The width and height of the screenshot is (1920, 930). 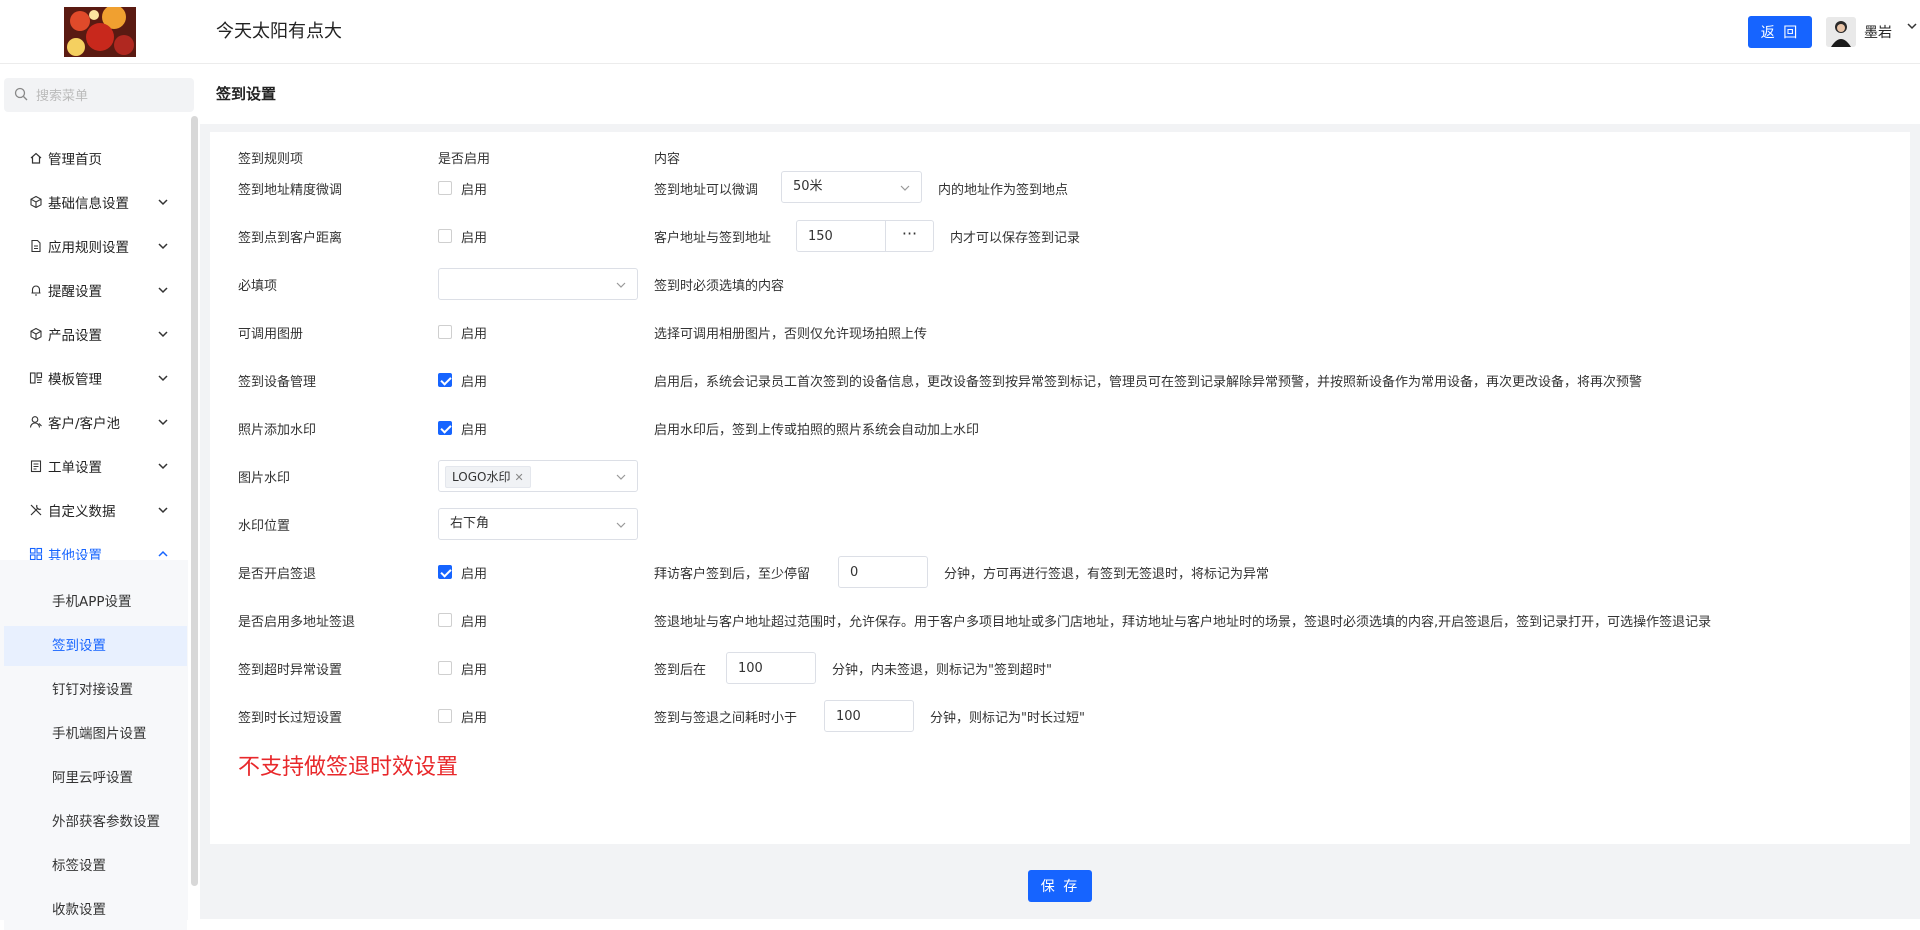 What do you see at coordinates (100, 32) in the screenshot?
I see `logo` at bounding box center [100, 32].